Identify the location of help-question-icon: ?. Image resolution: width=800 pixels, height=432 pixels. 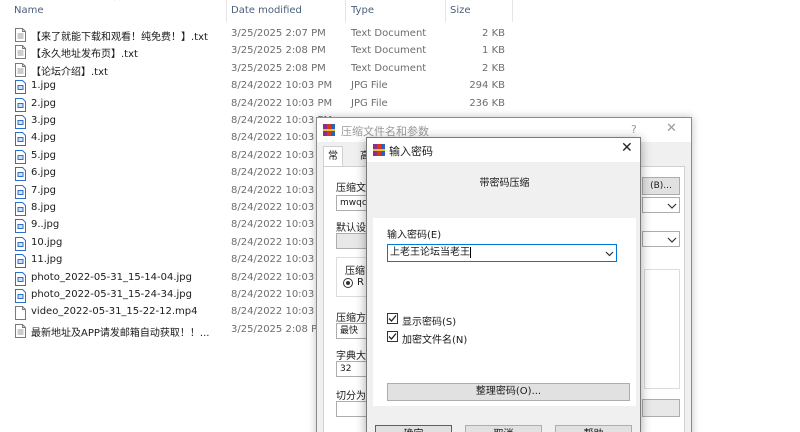
(634, 129).